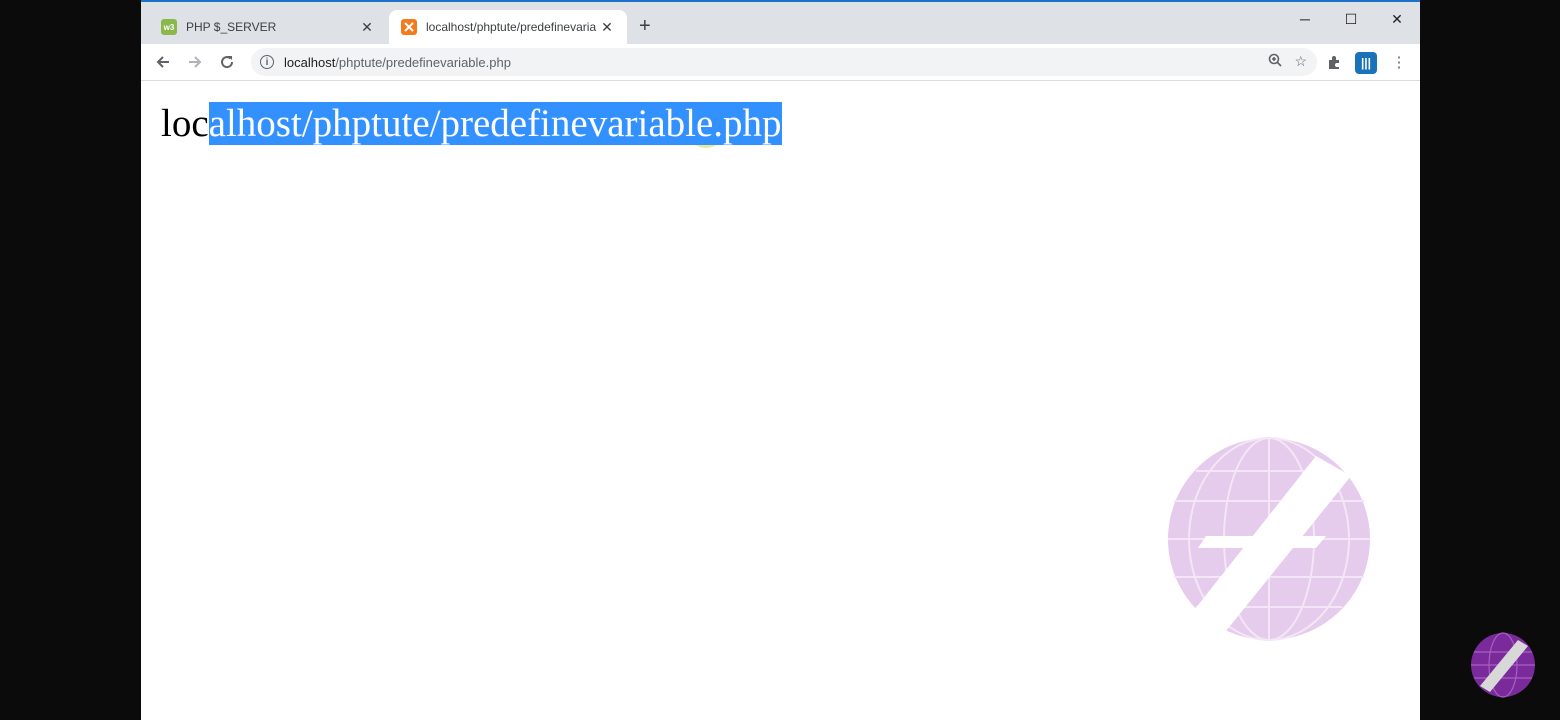 The height and width of the screenshot is (720, 1560). What do you see at coordinates (1287, 61) in the screenshot?
I see `omnibox-actions: ☆` at bounding box center [1287, 61].